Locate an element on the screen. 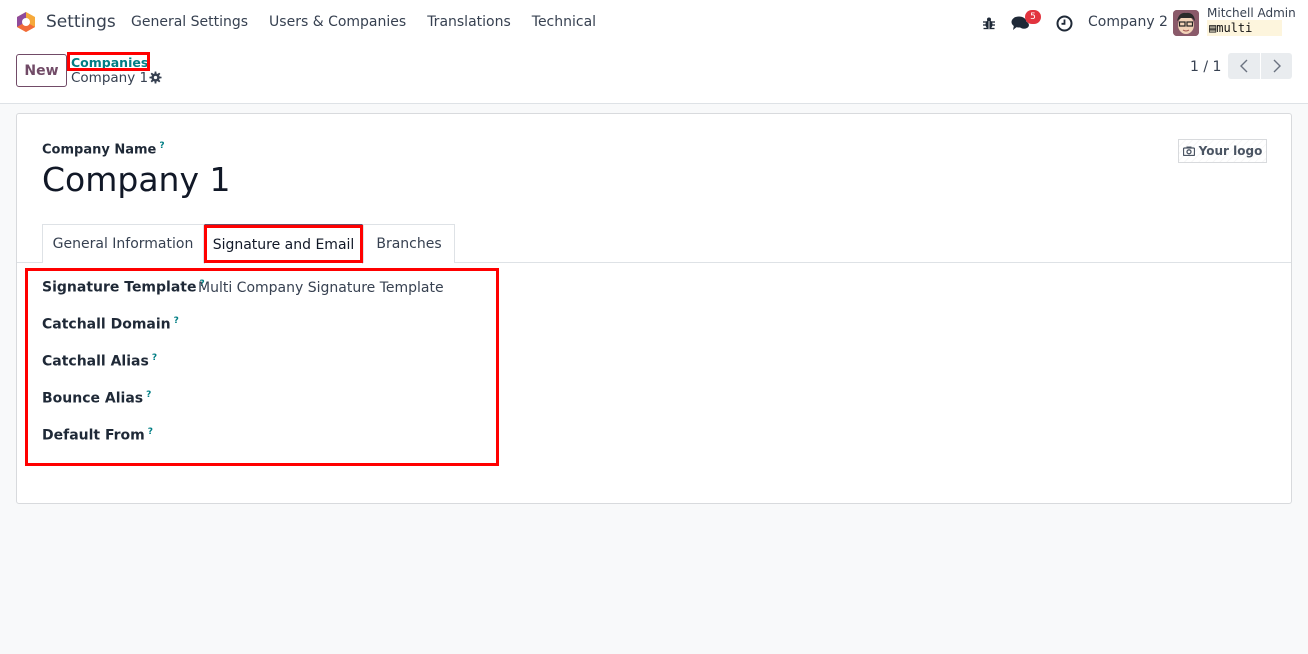  breadcrumb-companies: Companies is located at coordinates (109, 62).